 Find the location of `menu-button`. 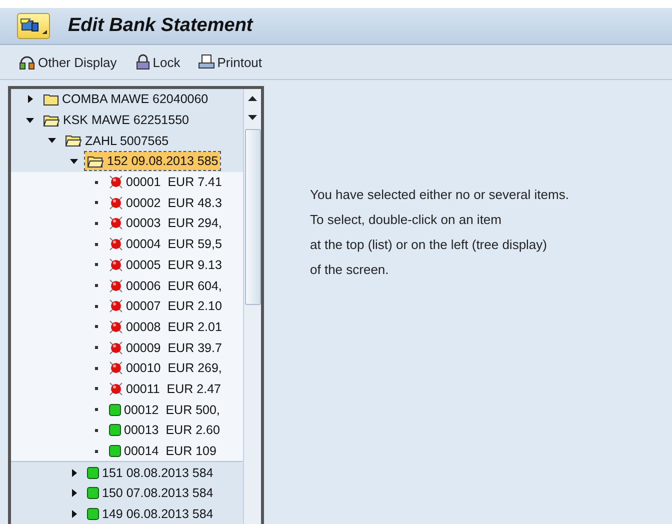

menu-button is located at coordinates (33, 26).